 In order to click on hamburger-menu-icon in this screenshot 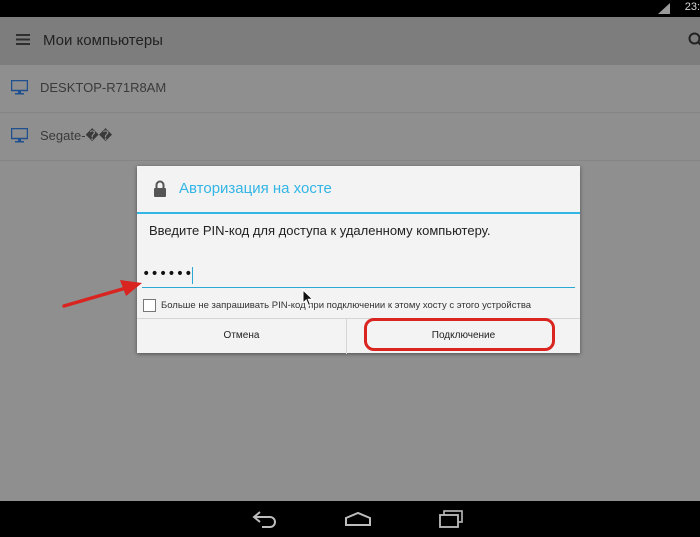, I will do `click(23, 39)`.